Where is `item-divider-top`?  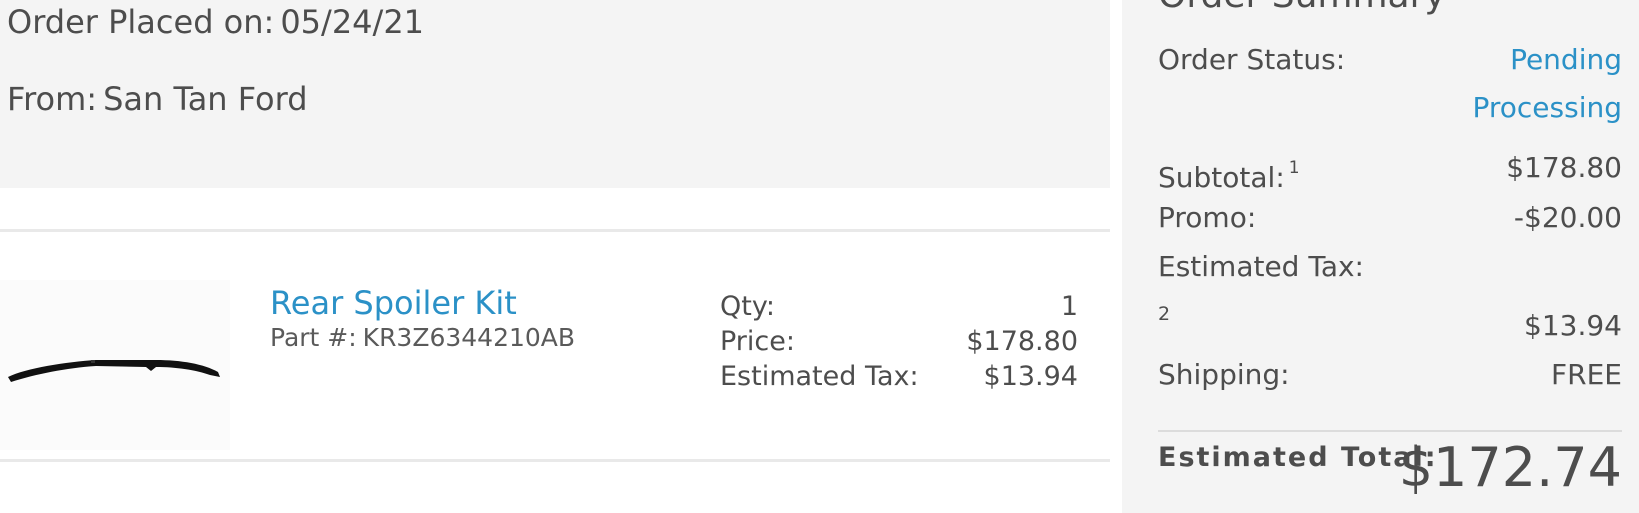
item-divider-top is located at coordinates (555, 230).